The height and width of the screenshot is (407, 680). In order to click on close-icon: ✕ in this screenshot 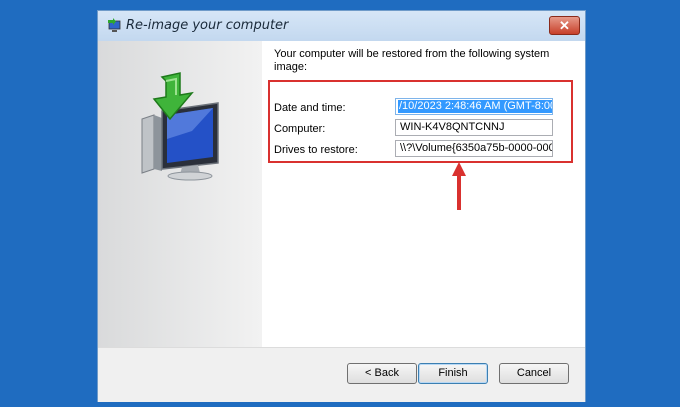, I will do `click(564, 25)`.